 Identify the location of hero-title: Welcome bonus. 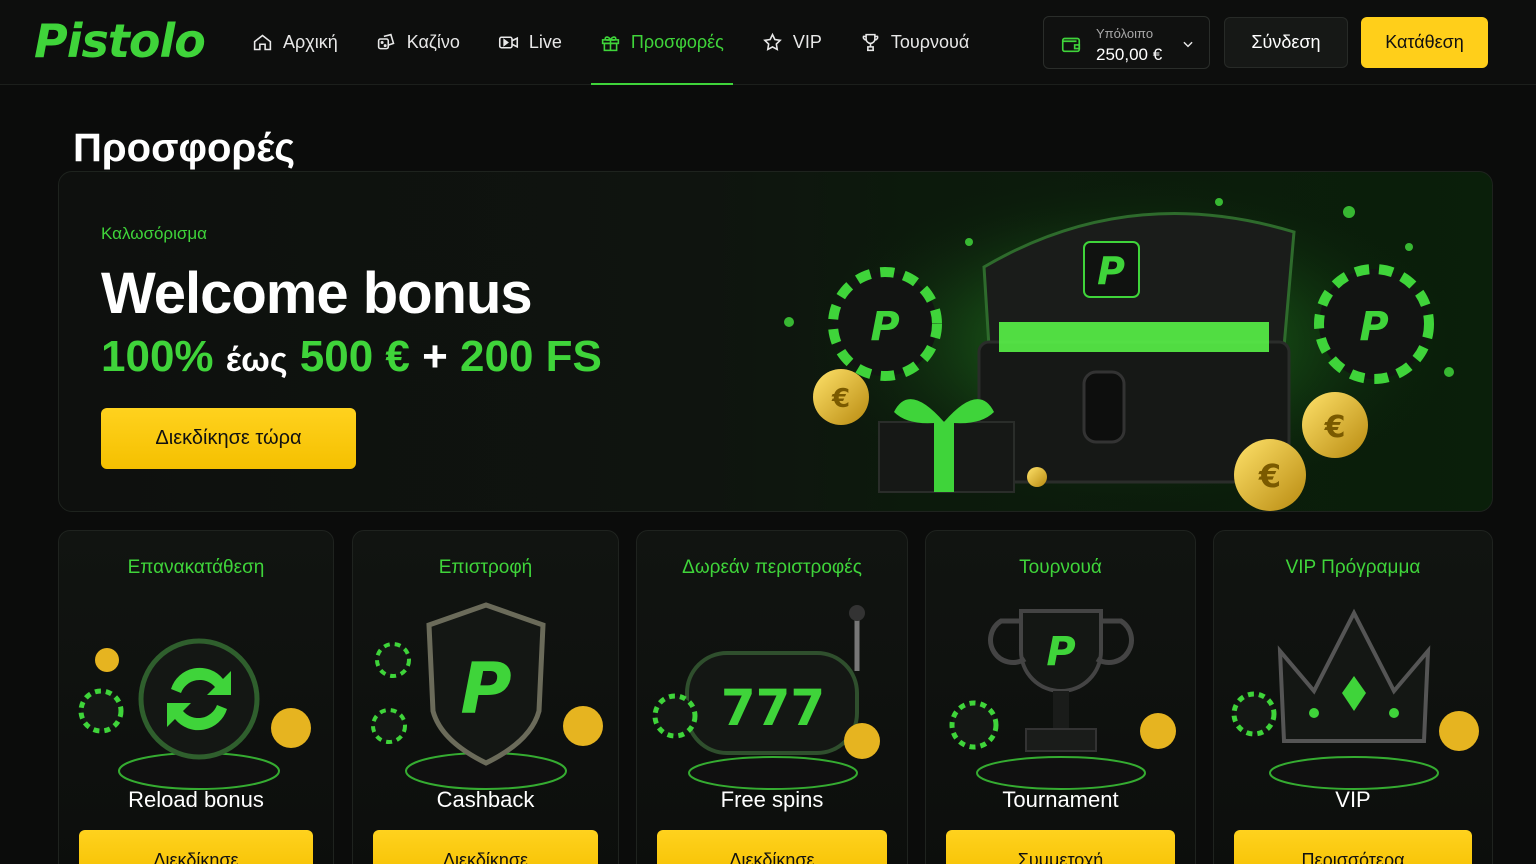
(317, 293).